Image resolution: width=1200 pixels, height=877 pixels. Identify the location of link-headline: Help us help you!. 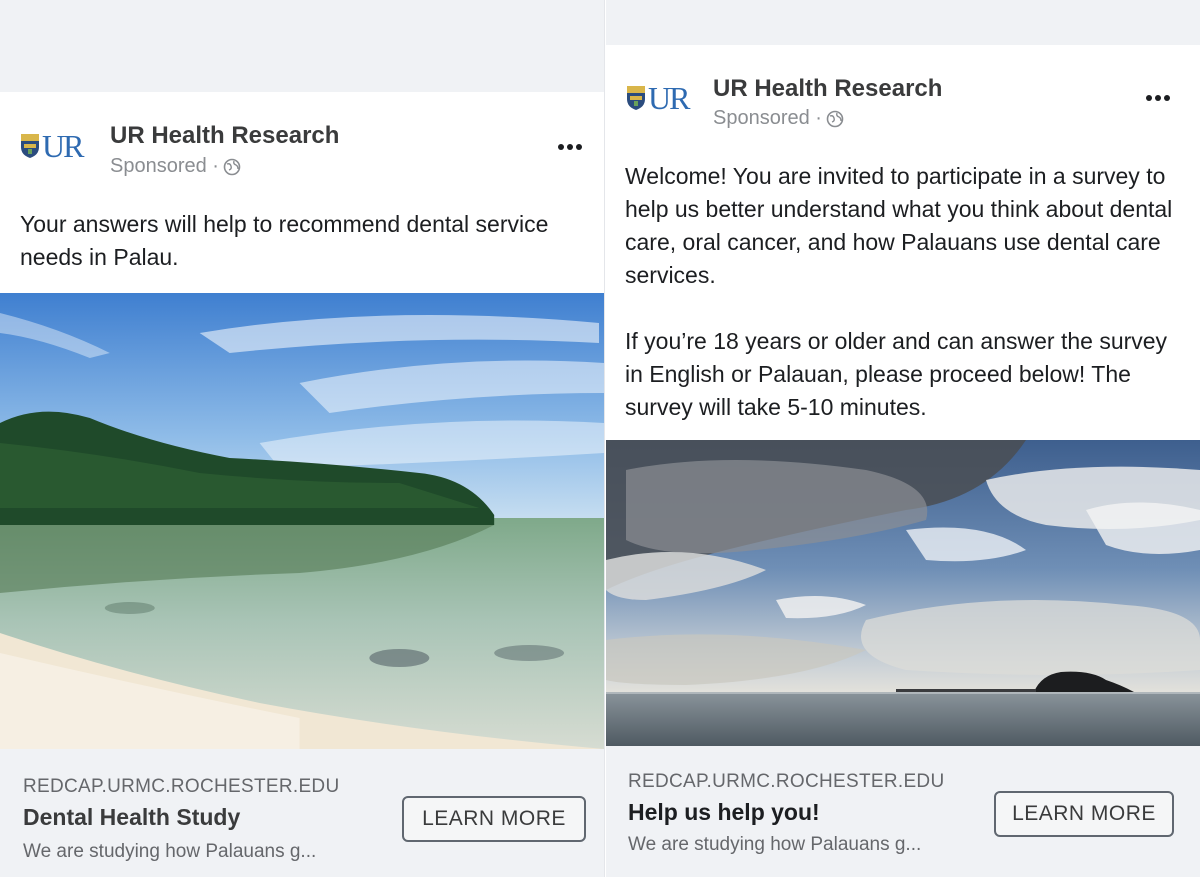
(724, 812).